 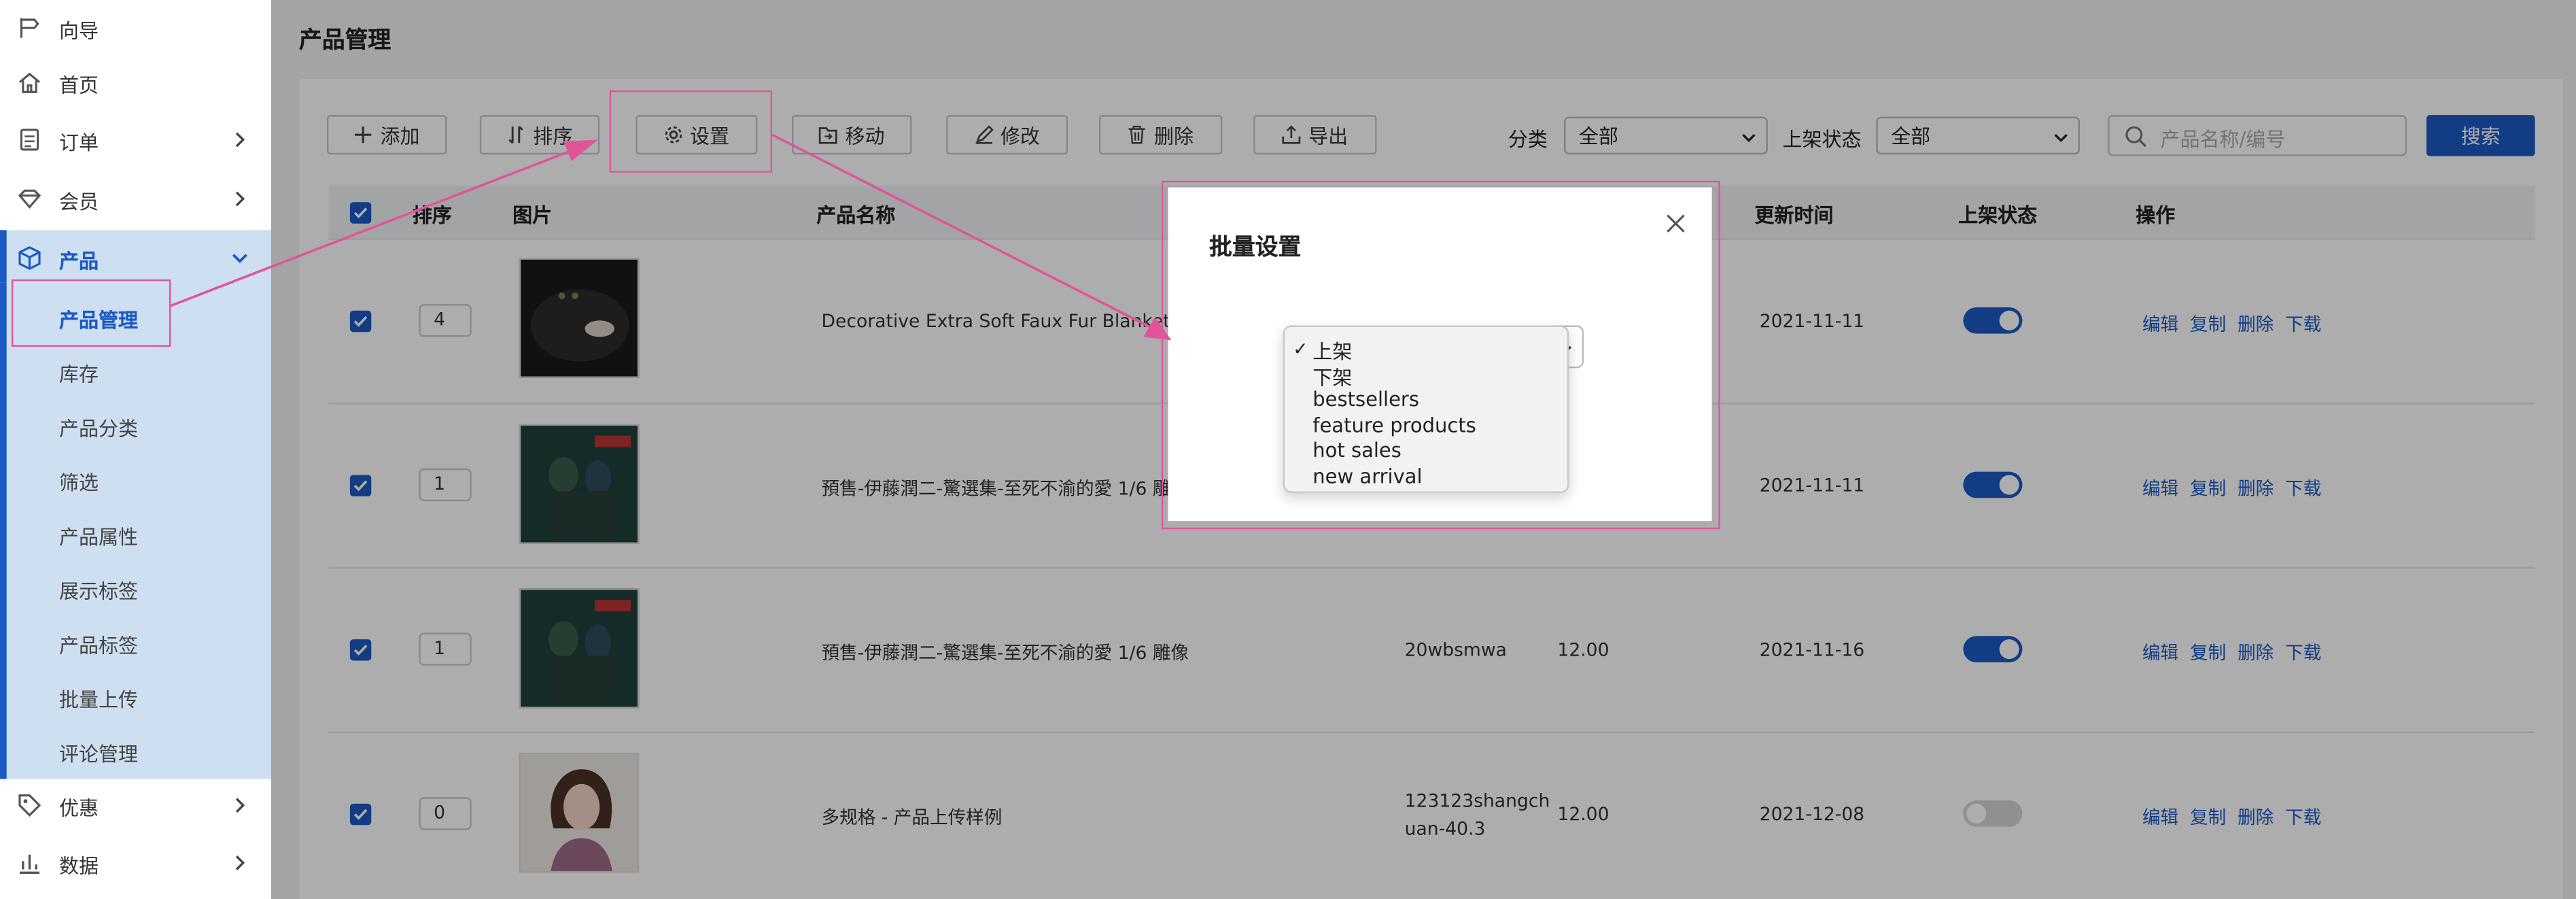 What do you see at coordinates (29, 258) in the screenshot?
I see `product-icon` at bounding box center [29, 258].